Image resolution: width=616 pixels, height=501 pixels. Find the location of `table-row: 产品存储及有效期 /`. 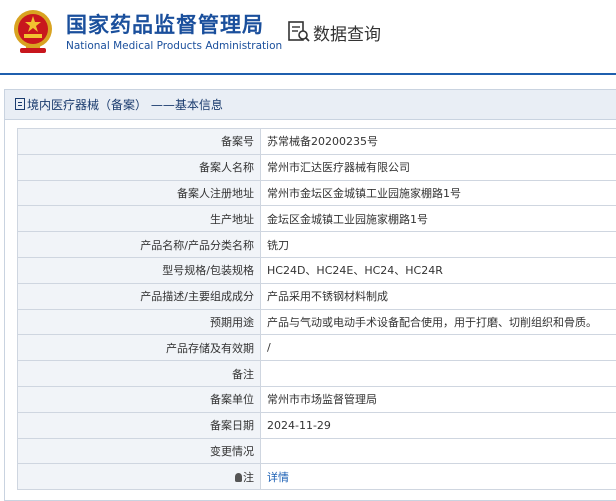

table-row: 产品存储及有效期 / is located at coordinates (316, 348).